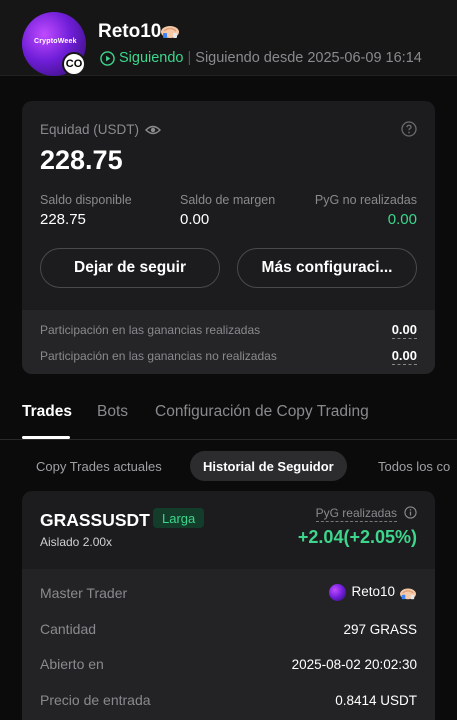  Describe the element at coordinates (268, 466) in the screenshot. I see `subtab-follower-history: Historial de Seguidor` at that location.